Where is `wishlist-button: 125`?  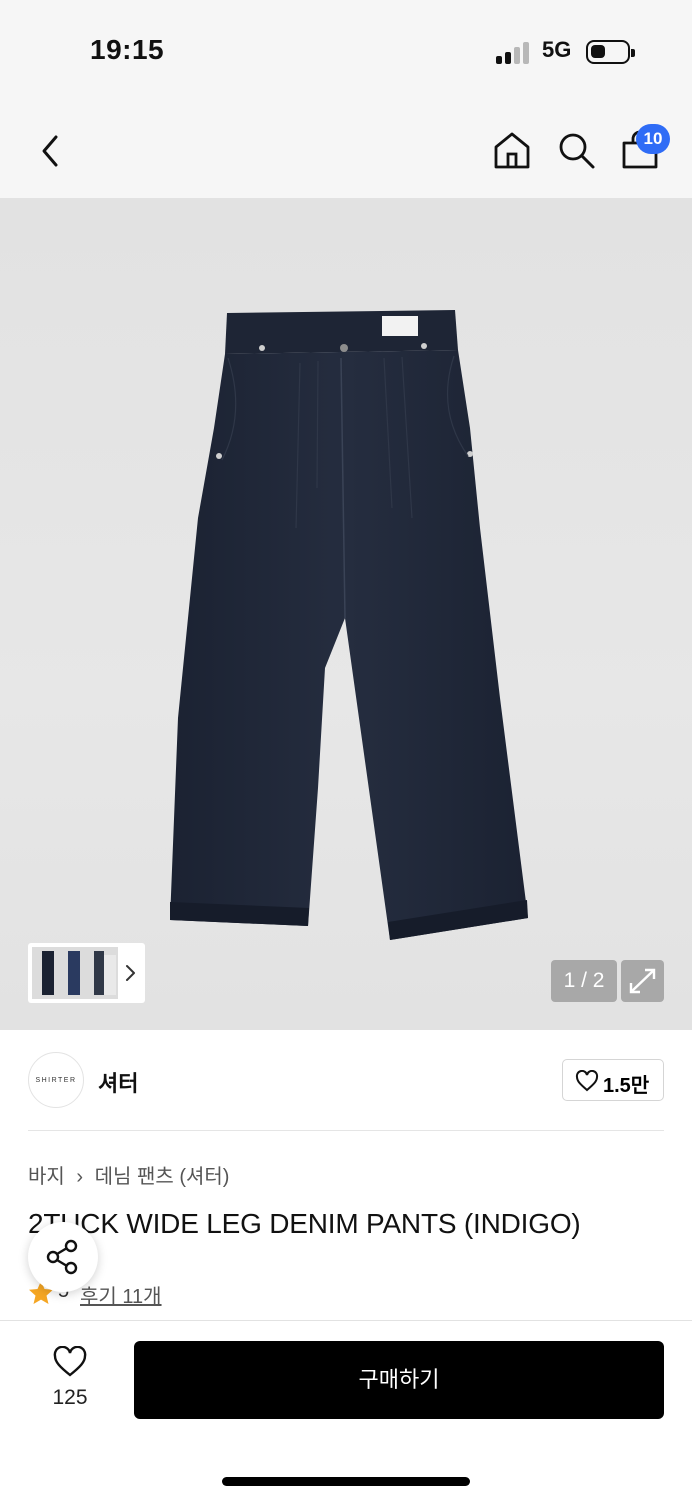
wishlist-button: 125 is located at coordinates (70, 1379).